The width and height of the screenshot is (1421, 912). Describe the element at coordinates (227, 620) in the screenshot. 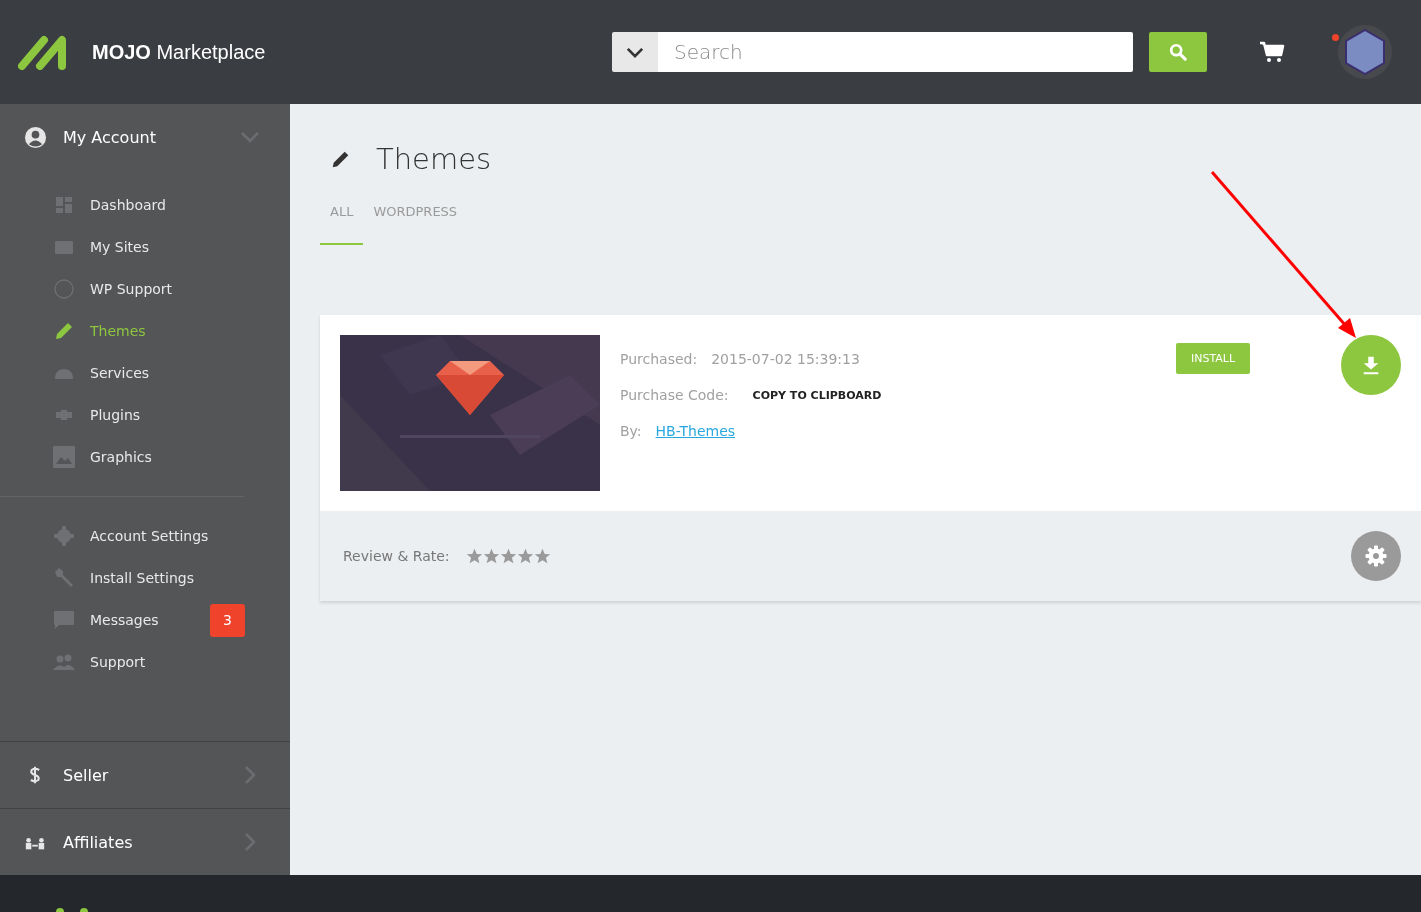

I see `count-badge: 3` at that location.